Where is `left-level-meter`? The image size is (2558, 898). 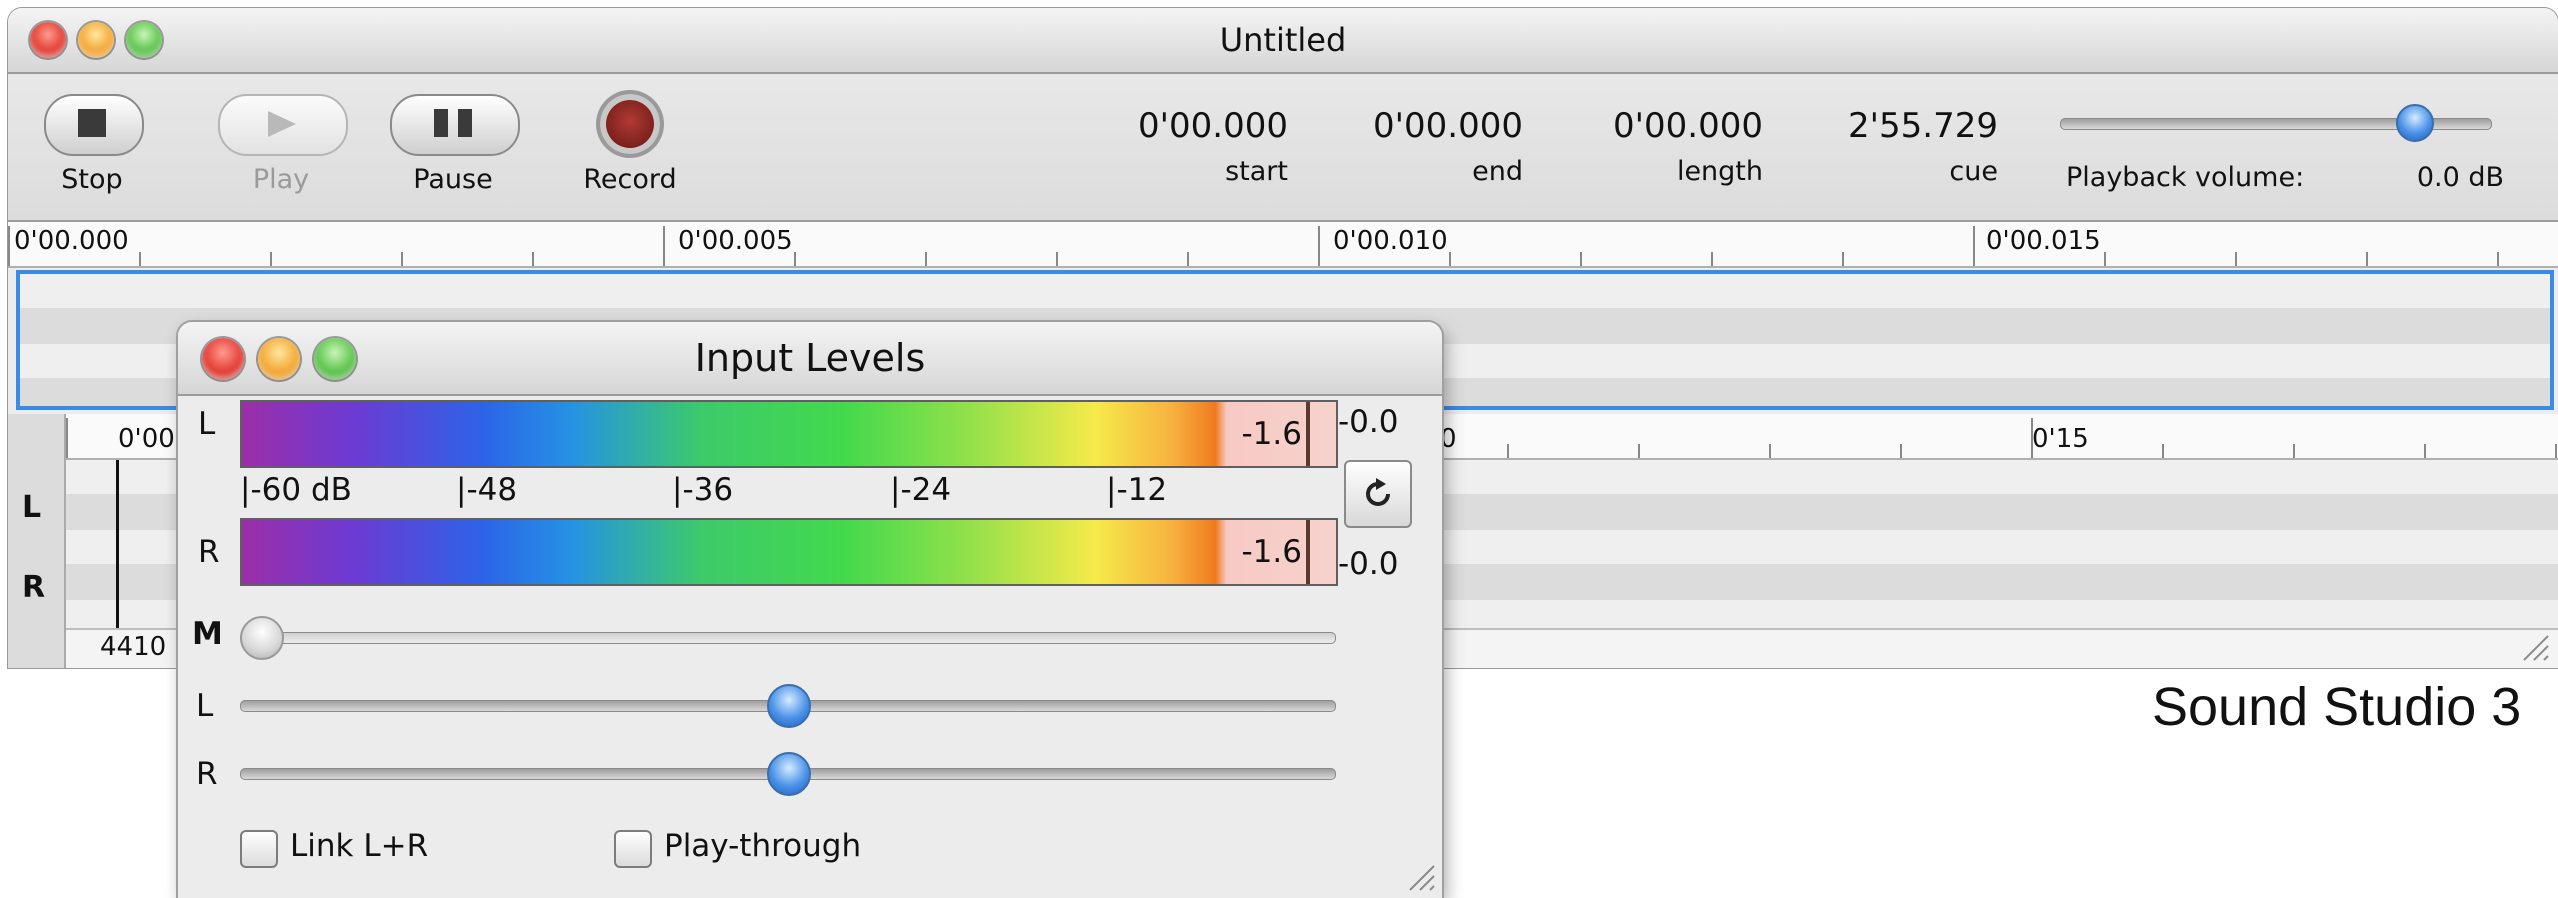 left-level-meter is located at coordinates (789, 434).